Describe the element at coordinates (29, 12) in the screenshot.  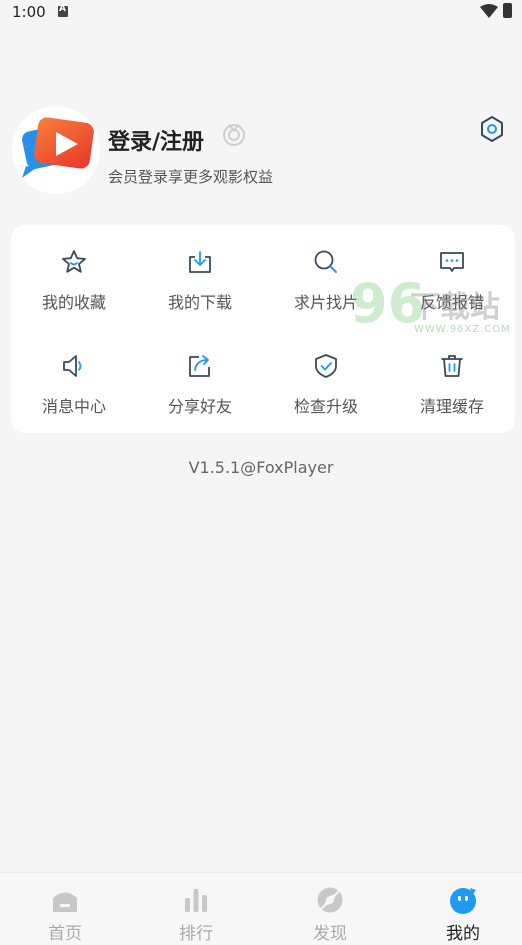
I see `status-time: 1:00` at that location.